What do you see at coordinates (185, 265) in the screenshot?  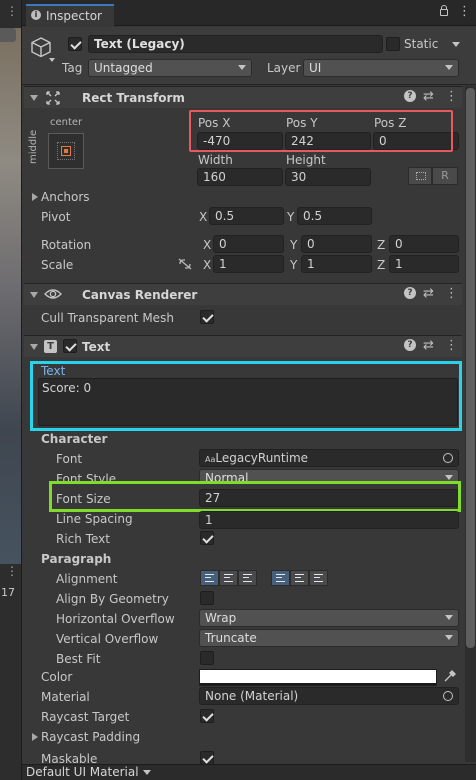 I see `constrain-proportions-icon` at bounding box center [185, 265].